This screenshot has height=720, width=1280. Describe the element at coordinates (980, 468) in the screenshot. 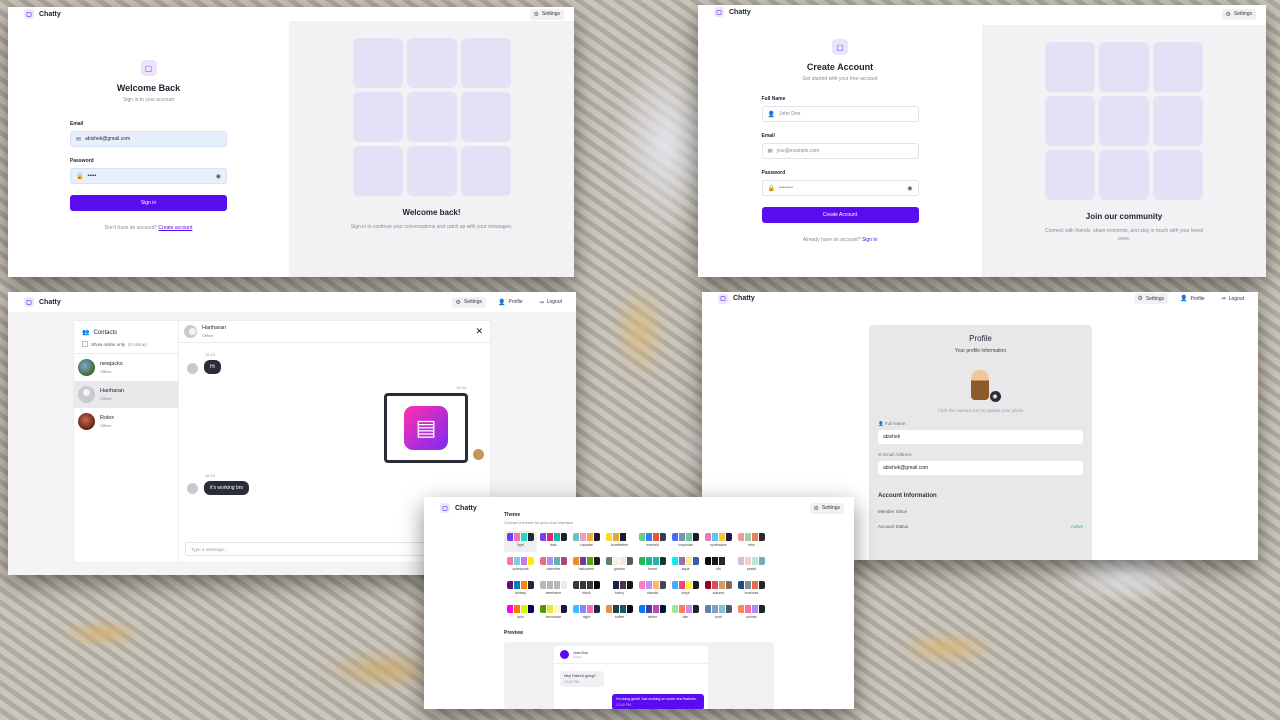

I see `email-value: abishek@gmail.com` at that location.